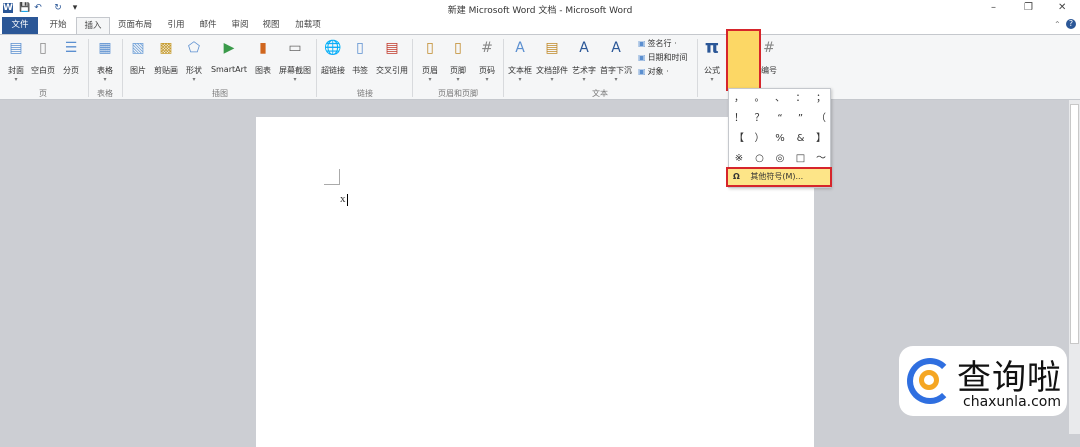  Describe the element at coordinates (1028, 7) in the screenshot. I see `restore-button: ❐` at that location.